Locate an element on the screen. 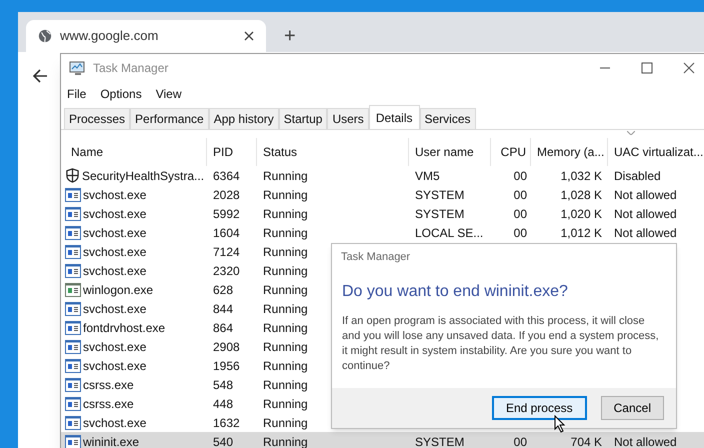 This screenshot has width=704, height=448. process-name: winlogon.exe is located at coordinates (118, 290).